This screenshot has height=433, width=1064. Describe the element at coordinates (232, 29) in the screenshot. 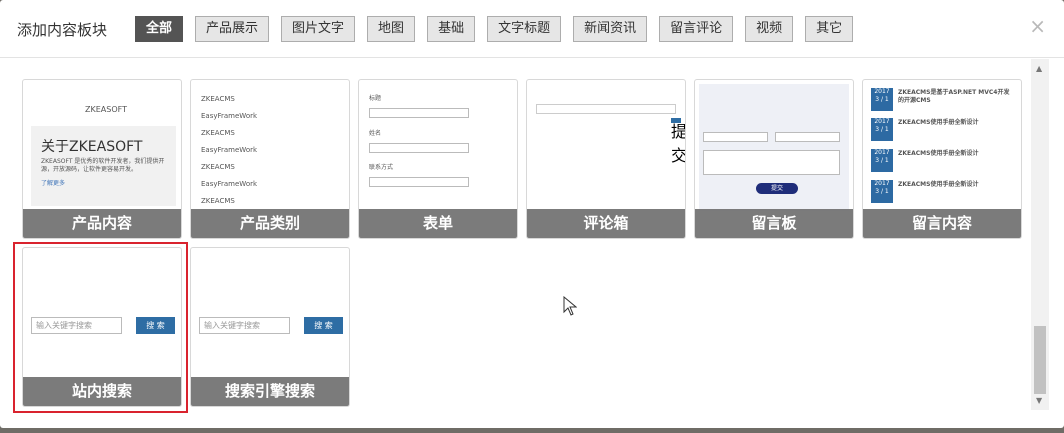

I see `tab-product-display: 产品展示` at that location.